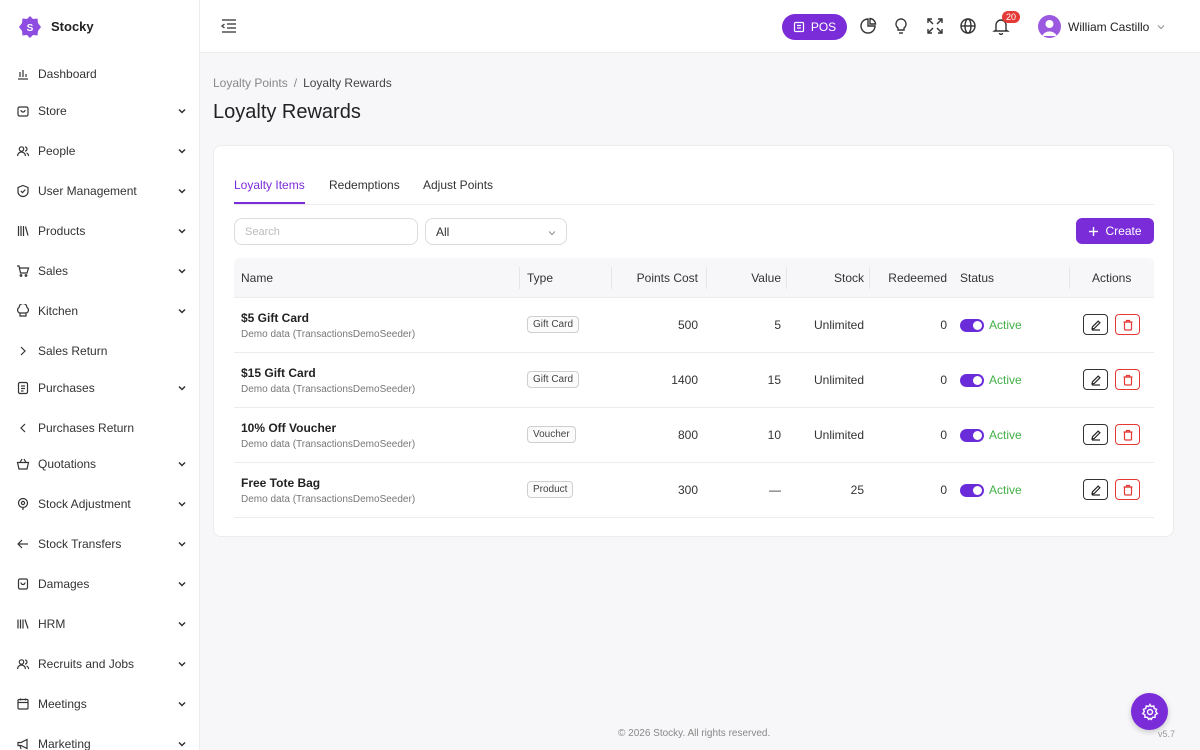 The width and height of the screenshot is (1200, 750). What do you see at coordinates (281, 483) in the screenshot?
I see `item-name: Free Tote Bag` at bounding box center [281, 483].